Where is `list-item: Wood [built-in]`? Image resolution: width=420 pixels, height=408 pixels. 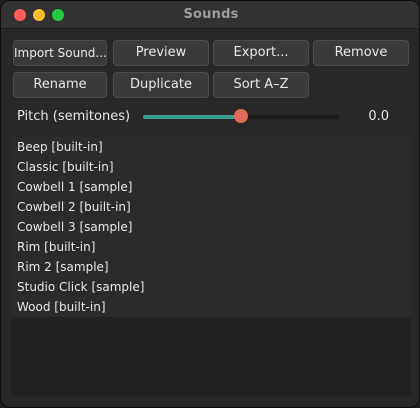
list-item: Wood [built-in] is located at coordinates (211, 307).